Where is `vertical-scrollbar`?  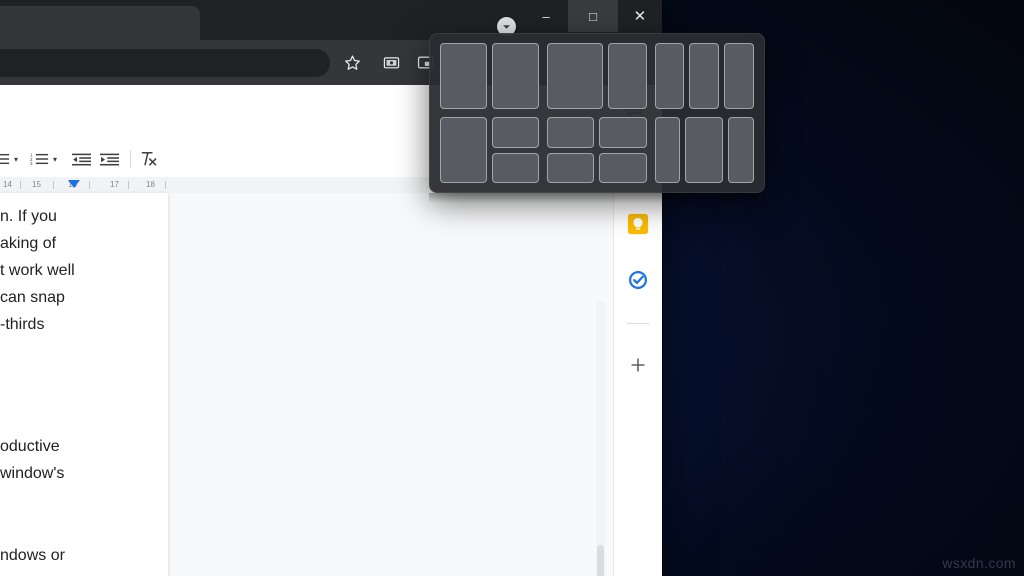 vertical-scrollbar is located at coordinates (600, 560).